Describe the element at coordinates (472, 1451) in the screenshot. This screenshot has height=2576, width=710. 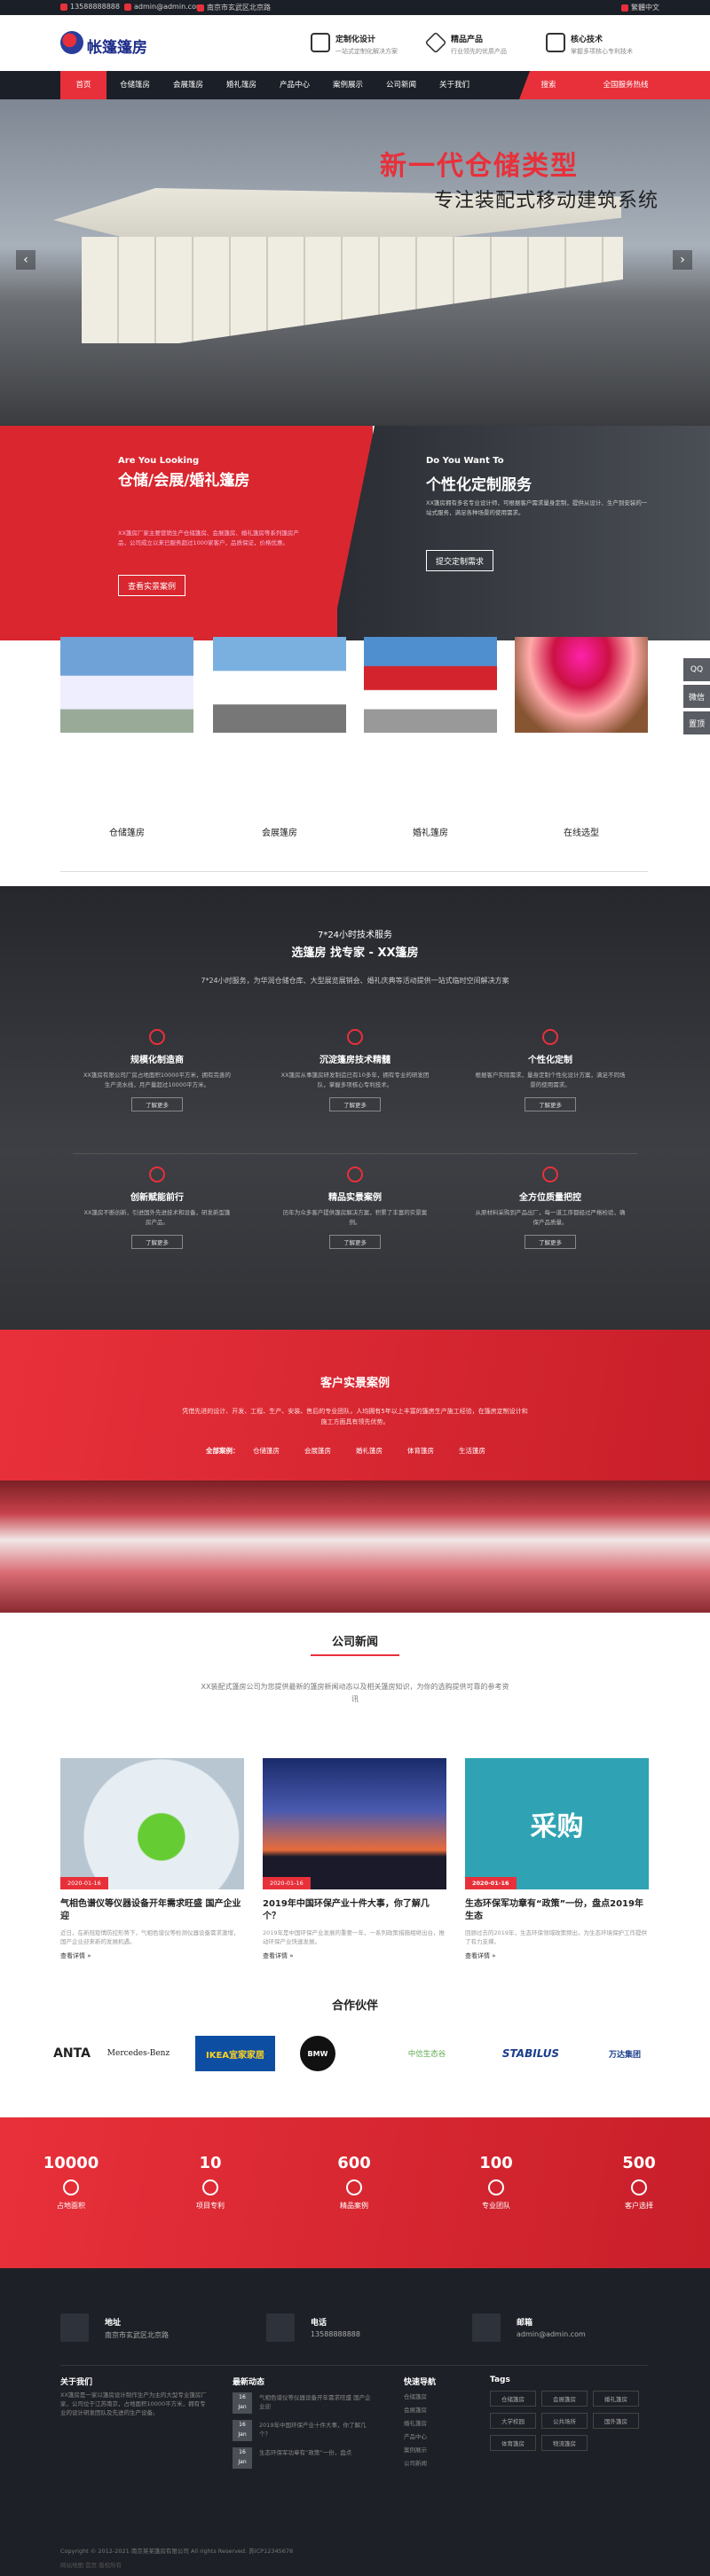
I see `filter-living: 生活篷房` at that location.